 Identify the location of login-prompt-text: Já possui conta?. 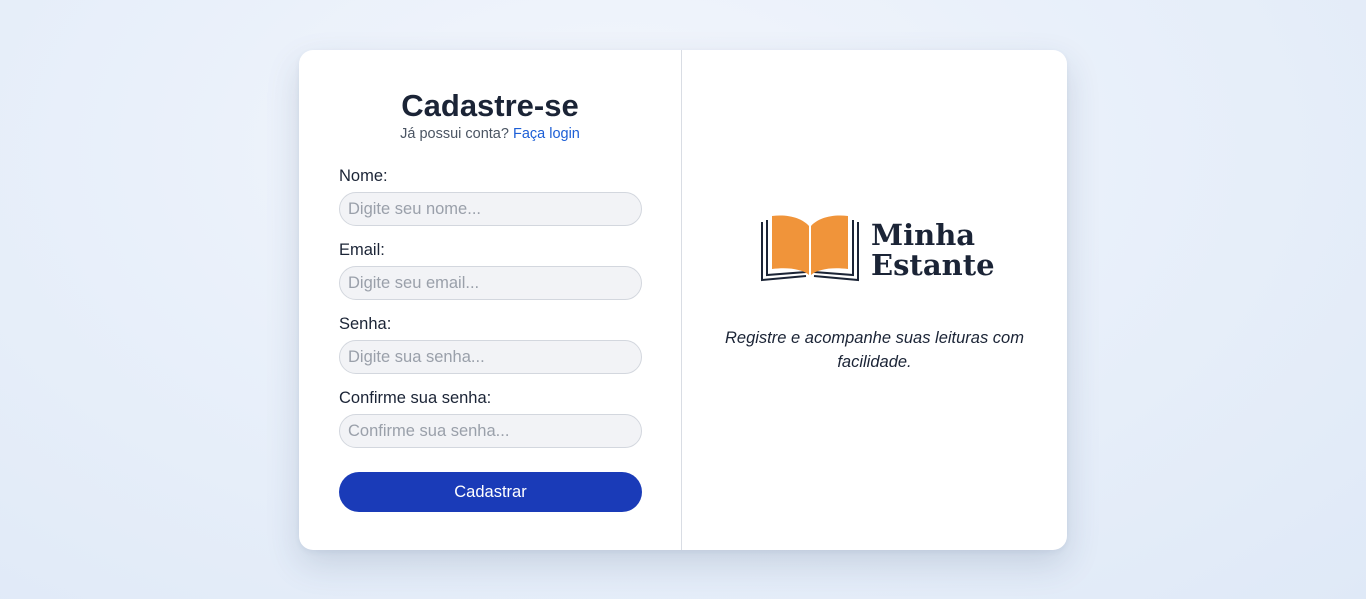
(454, 134).